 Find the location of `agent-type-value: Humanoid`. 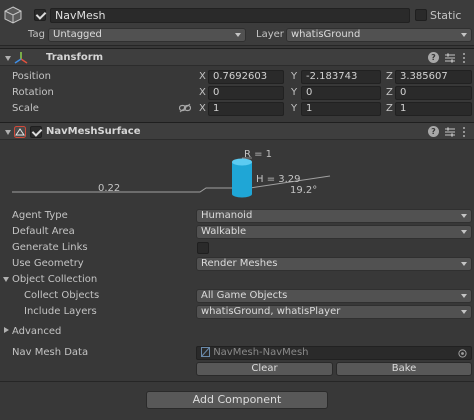

agent-type-value: Humanoid is located at coordinates (227, 215).